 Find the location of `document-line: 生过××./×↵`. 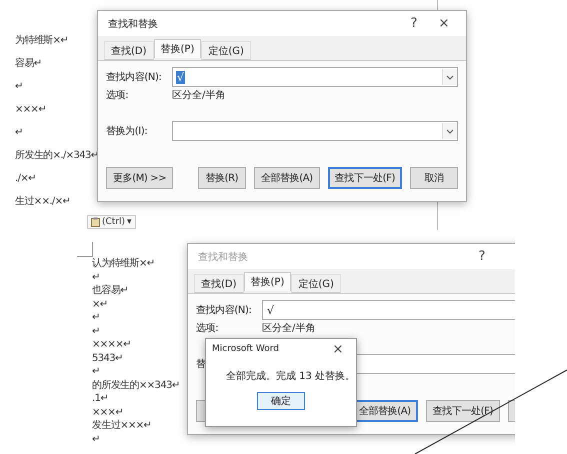

document-line: 生过××./×↵ is located at coordinates (42, 201).